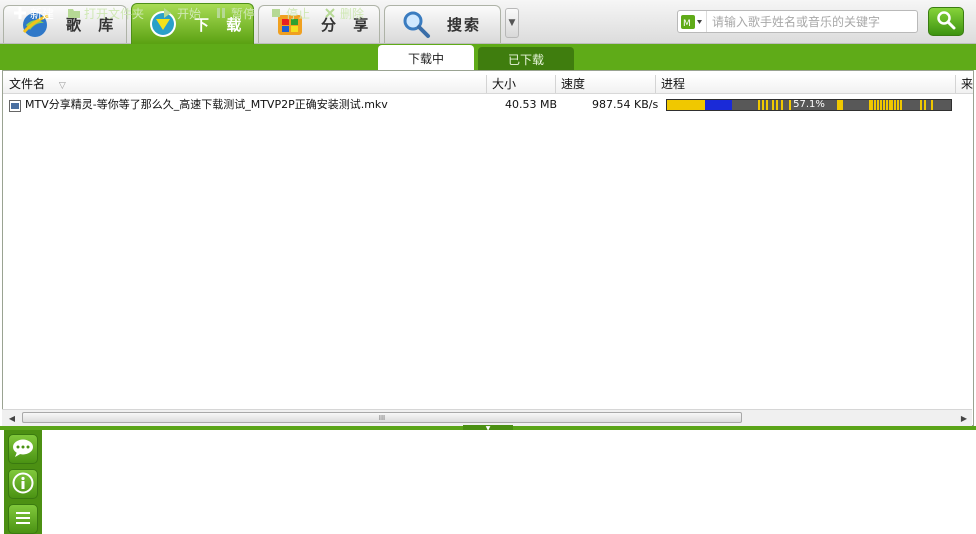  I want to click on search-box: M, so click(797, 21).